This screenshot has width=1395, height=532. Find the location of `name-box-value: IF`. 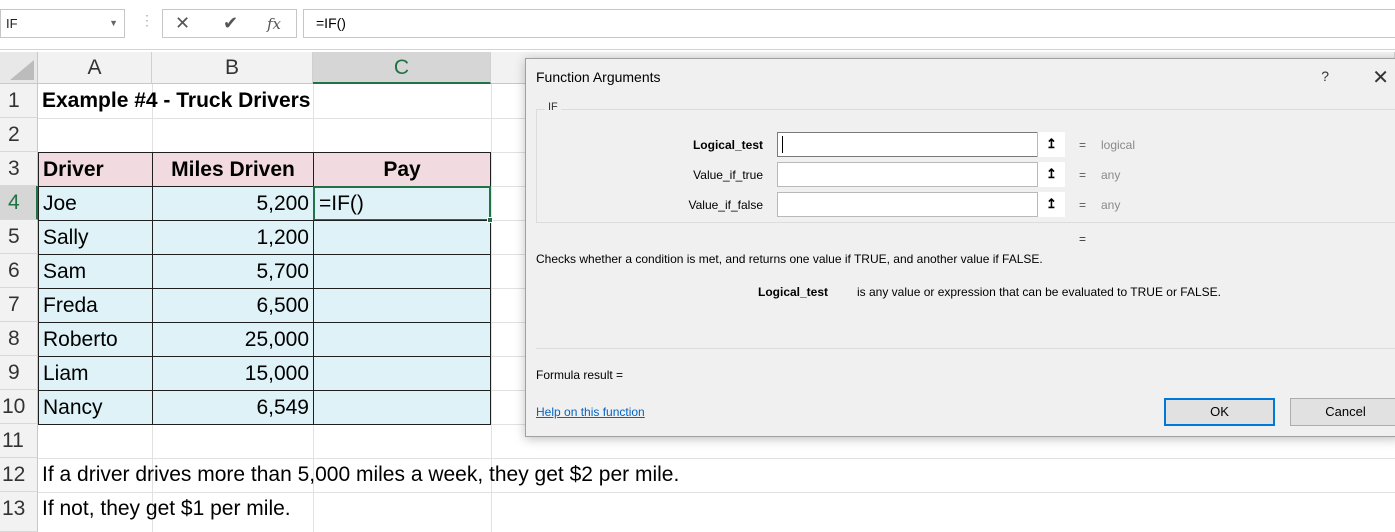

name-box-value: IF is located at coordinates (12, 23).